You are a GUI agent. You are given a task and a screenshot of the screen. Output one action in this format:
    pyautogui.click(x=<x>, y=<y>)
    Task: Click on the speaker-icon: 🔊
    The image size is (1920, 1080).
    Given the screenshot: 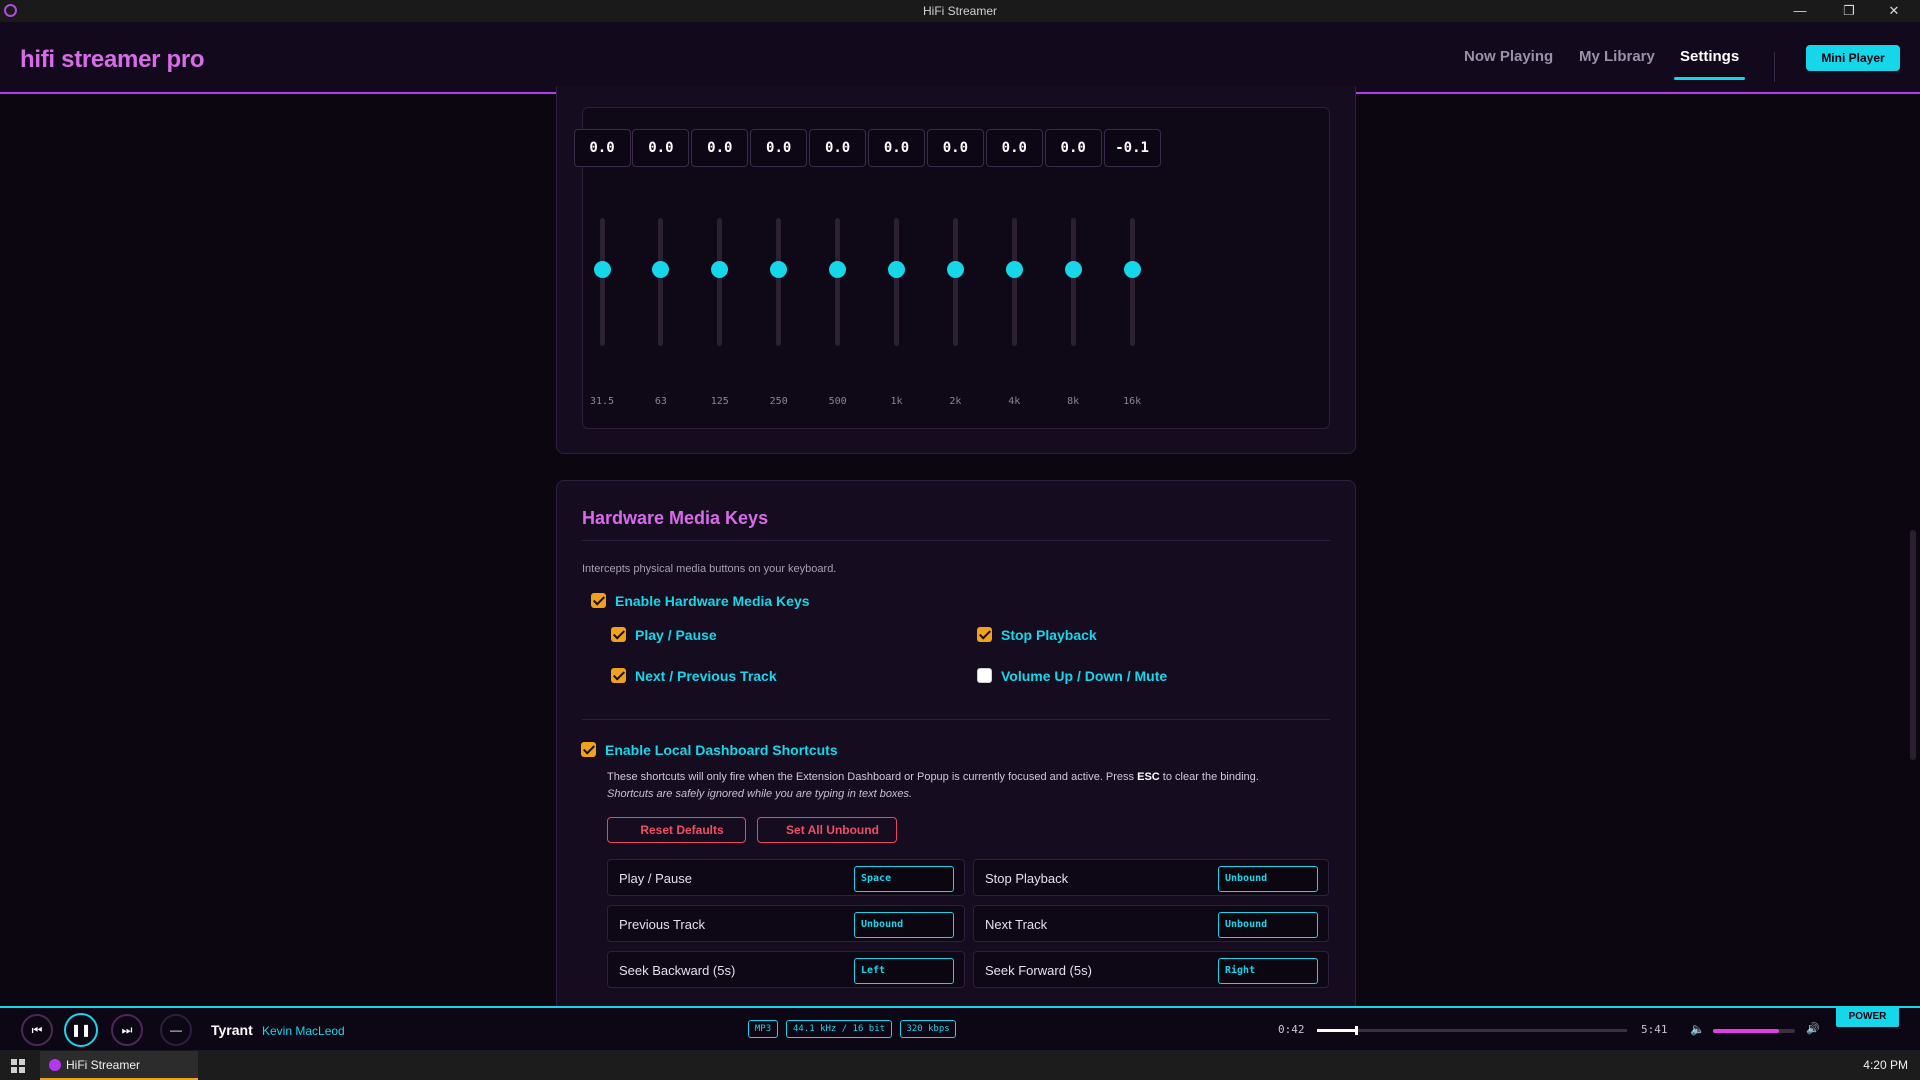 What is the action you would take?
    pyautogui.click(x=1813, y=1028)
    